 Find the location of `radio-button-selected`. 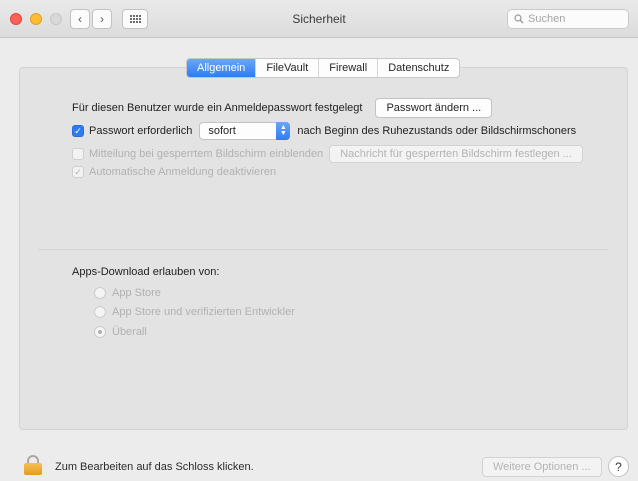

radio-button-selected is located at coordinates (100, 332).